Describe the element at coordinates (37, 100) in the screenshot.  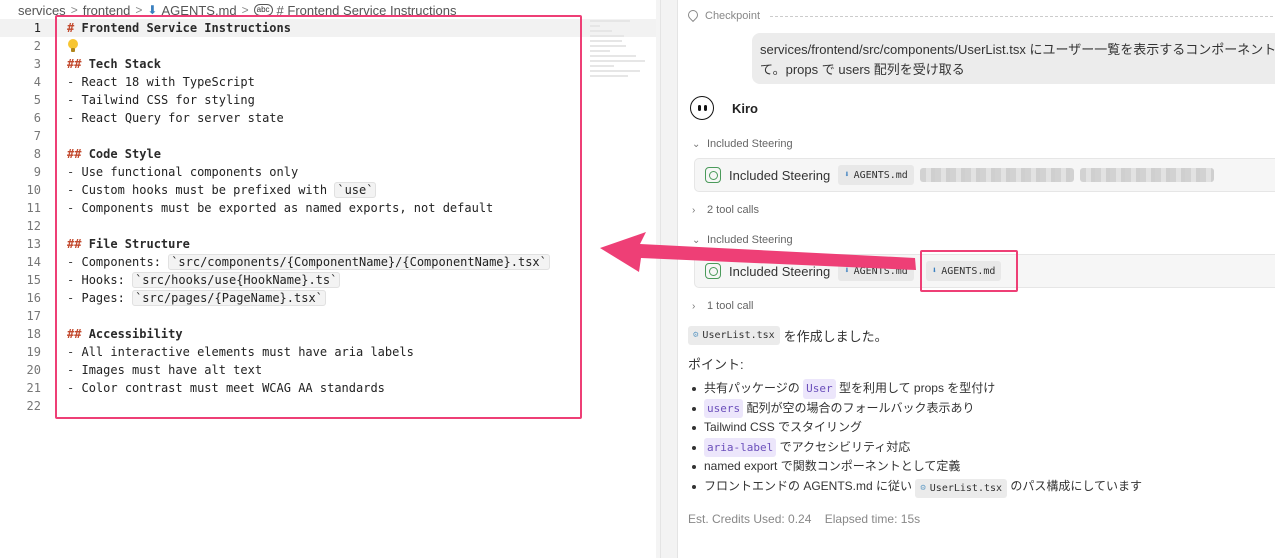
I see `line-number: 5` at that location.